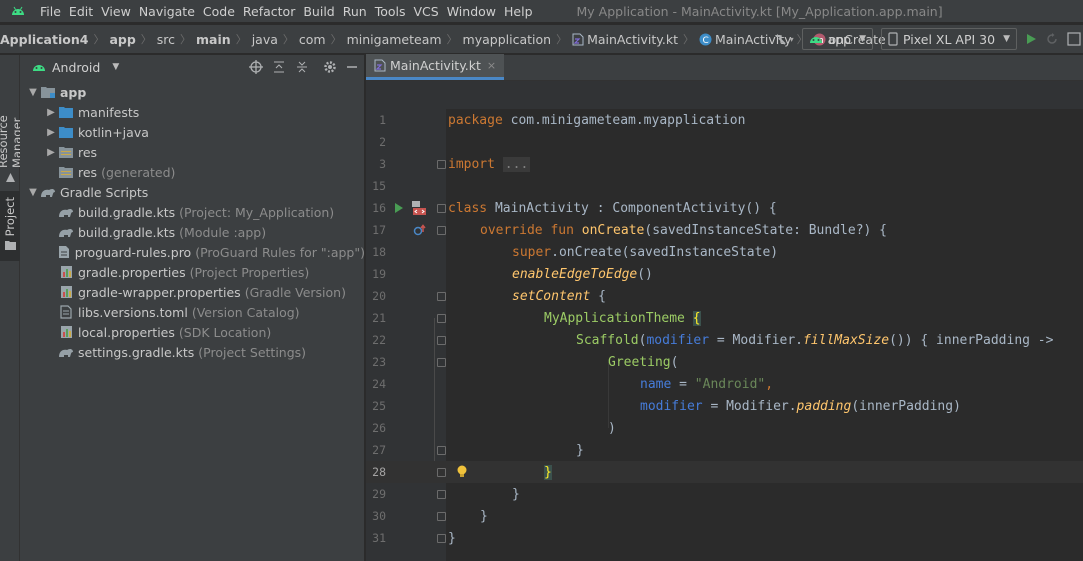  I want to click on rerun-icon, so click(1052, 39).